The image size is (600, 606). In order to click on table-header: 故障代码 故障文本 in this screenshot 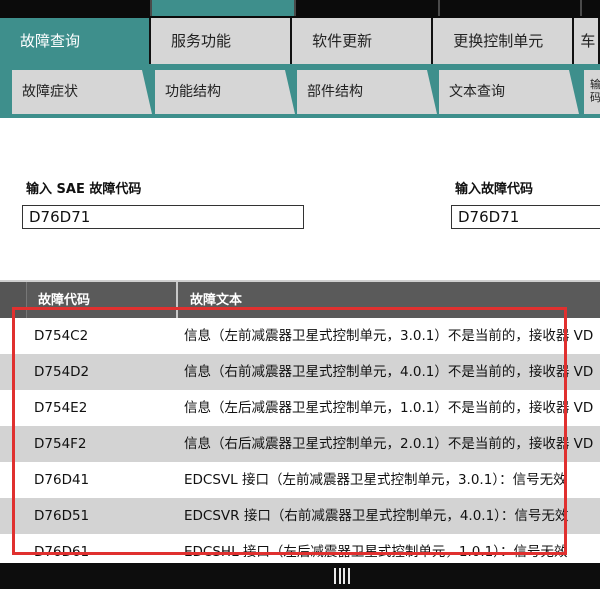, I will do `click(300, 299)`.